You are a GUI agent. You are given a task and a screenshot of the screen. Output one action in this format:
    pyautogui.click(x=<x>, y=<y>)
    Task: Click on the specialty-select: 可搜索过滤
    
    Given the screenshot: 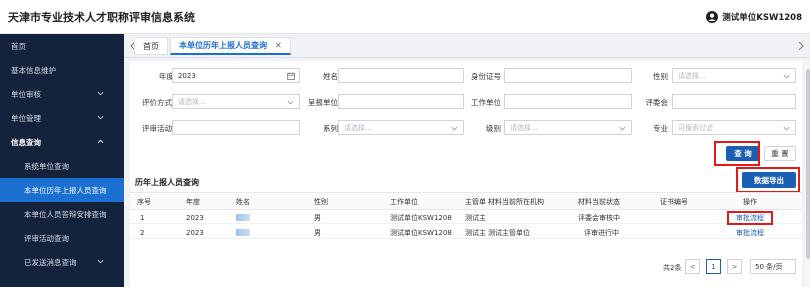 What is the action you would take?
    pyautogui.click(x=734, y=127)
    